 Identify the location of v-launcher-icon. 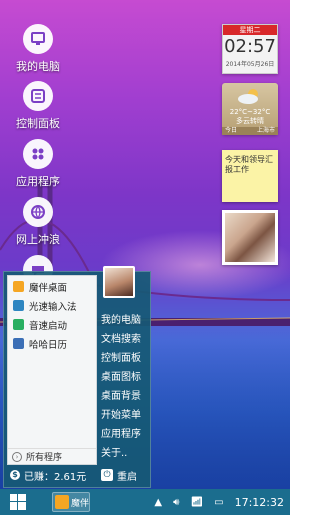
(18, 324).